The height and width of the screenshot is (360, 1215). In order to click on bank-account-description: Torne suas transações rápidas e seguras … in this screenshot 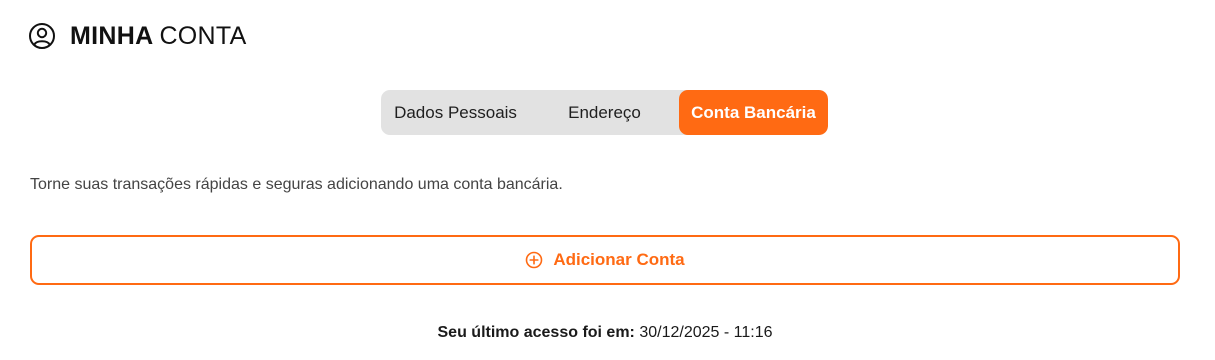, I will do `click(296, 184)`.